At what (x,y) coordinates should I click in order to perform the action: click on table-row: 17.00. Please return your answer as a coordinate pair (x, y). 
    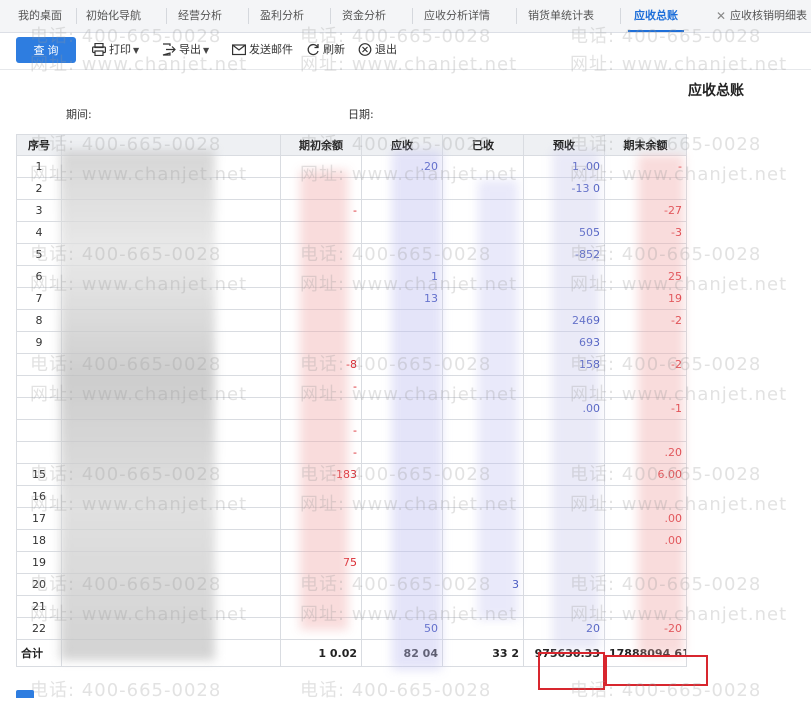
    Looking at the image, I should click on (351, 518).